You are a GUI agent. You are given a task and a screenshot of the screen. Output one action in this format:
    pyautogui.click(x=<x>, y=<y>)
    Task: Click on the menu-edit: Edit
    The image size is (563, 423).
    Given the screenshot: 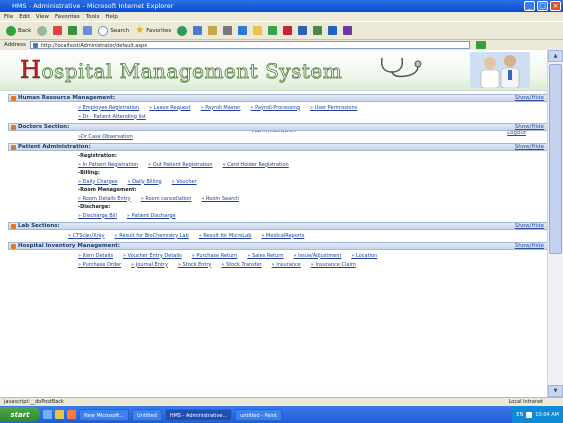 What is the action you would take?
    pyautogui.click(x=24, y=17)
    